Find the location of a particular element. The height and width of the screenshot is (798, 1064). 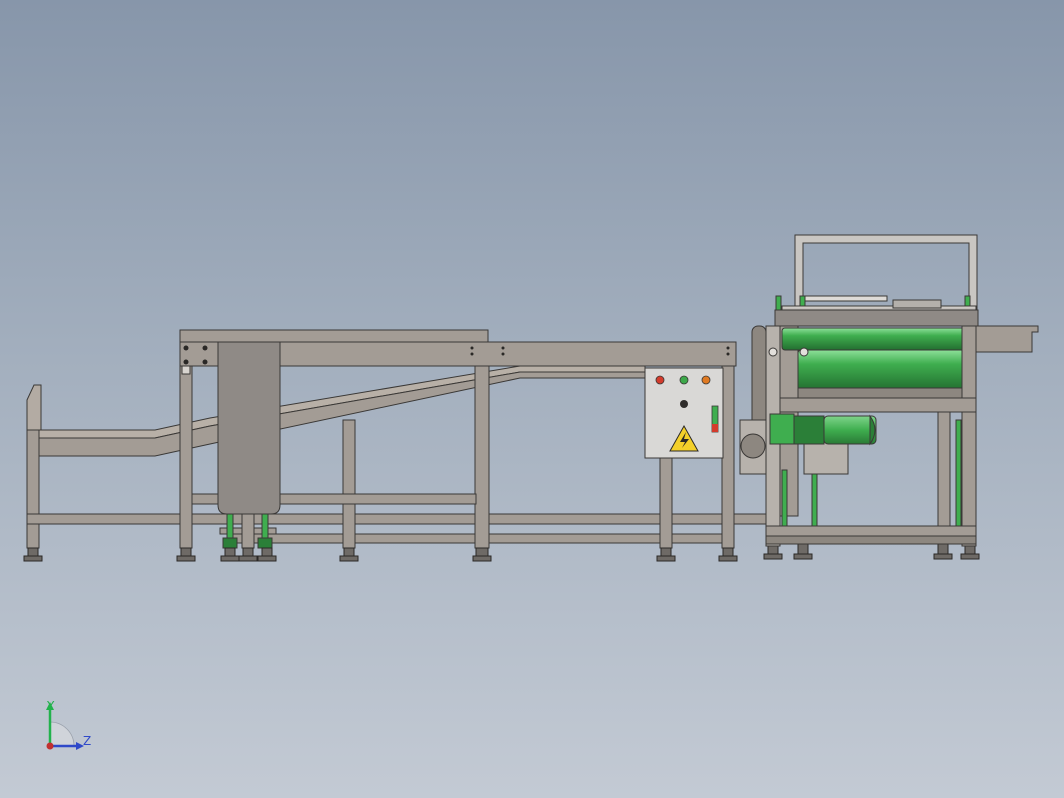

leveling-feet is located at coordinates (501, 552).